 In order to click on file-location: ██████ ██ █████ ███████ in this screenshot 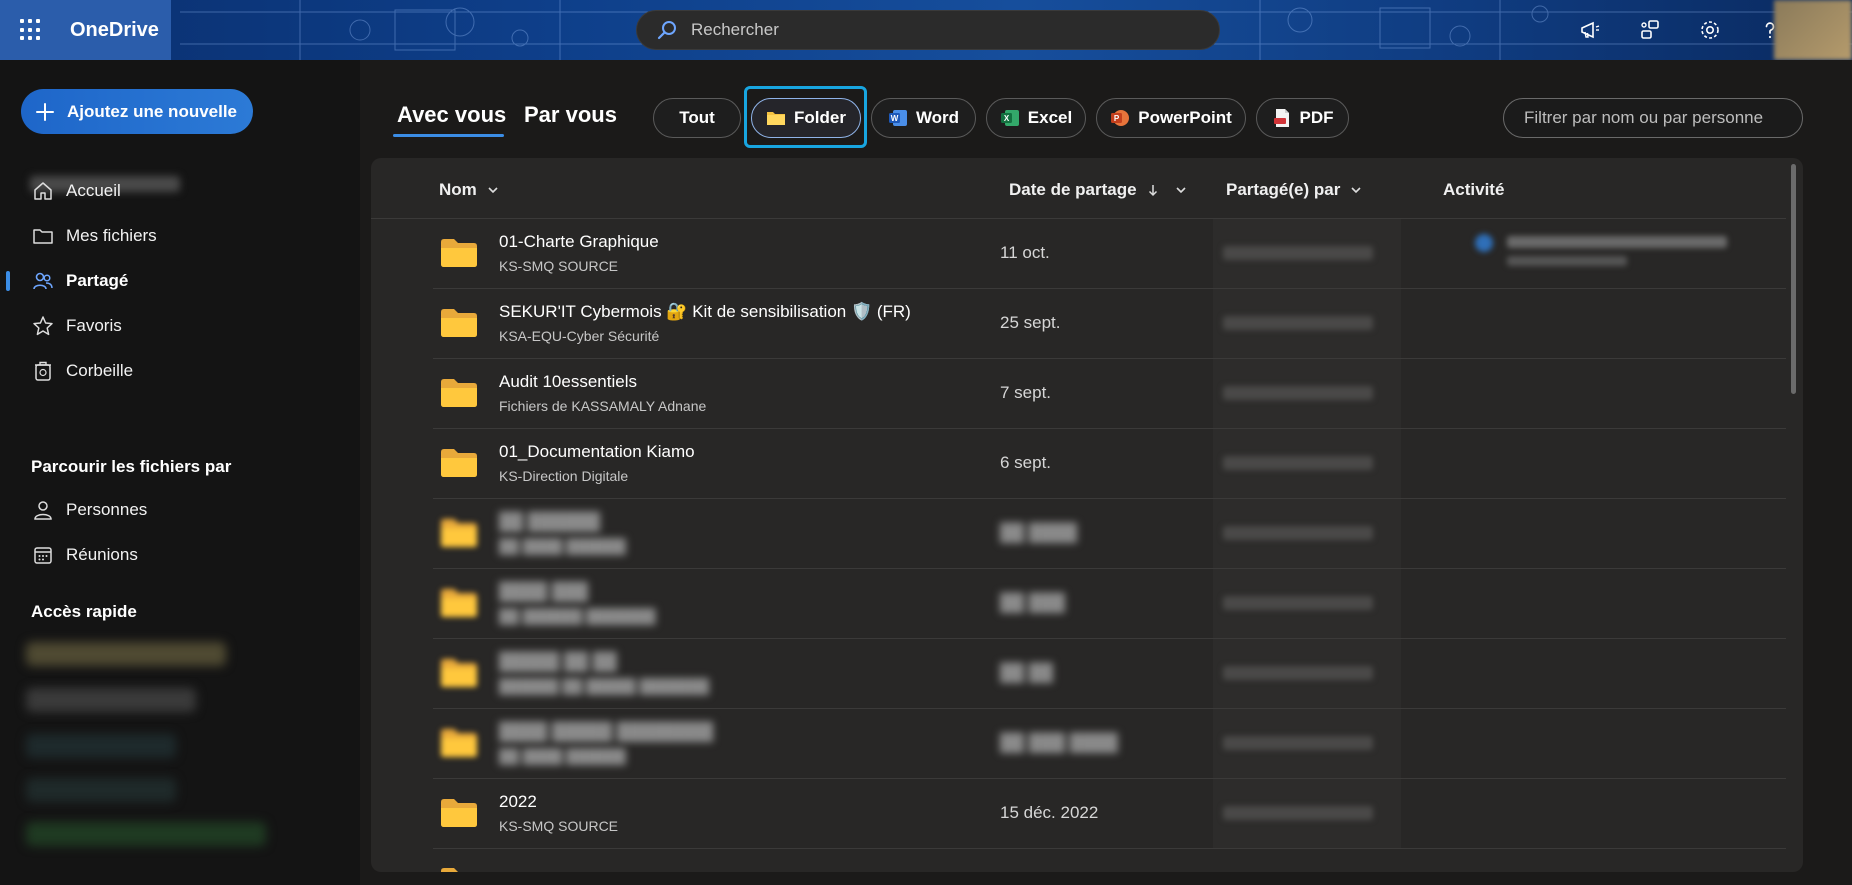, I will do `click(604, 686)`.